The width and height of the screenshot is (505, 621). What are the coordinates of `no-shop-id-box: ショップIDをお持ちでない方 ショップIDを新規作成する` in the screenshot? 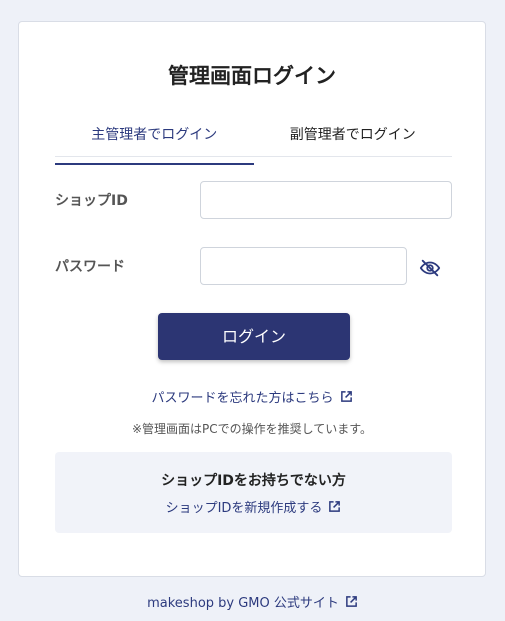 It's located at (253, 492).